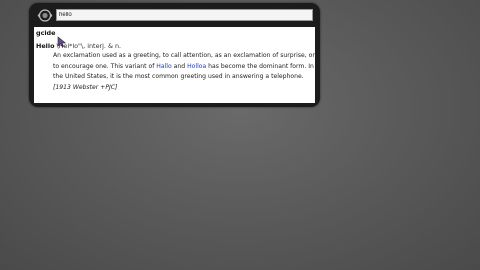  I want to click on link-hallo: Hallo, so click(163, 66).